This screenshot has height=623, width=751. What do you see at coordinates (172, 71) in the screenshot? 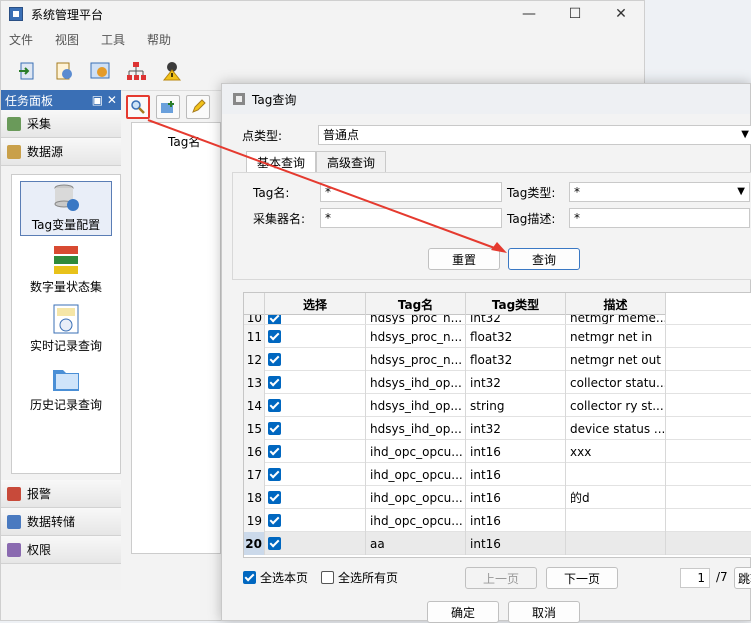
I see `alarm-user-icon` at bounding box center [172, 71].